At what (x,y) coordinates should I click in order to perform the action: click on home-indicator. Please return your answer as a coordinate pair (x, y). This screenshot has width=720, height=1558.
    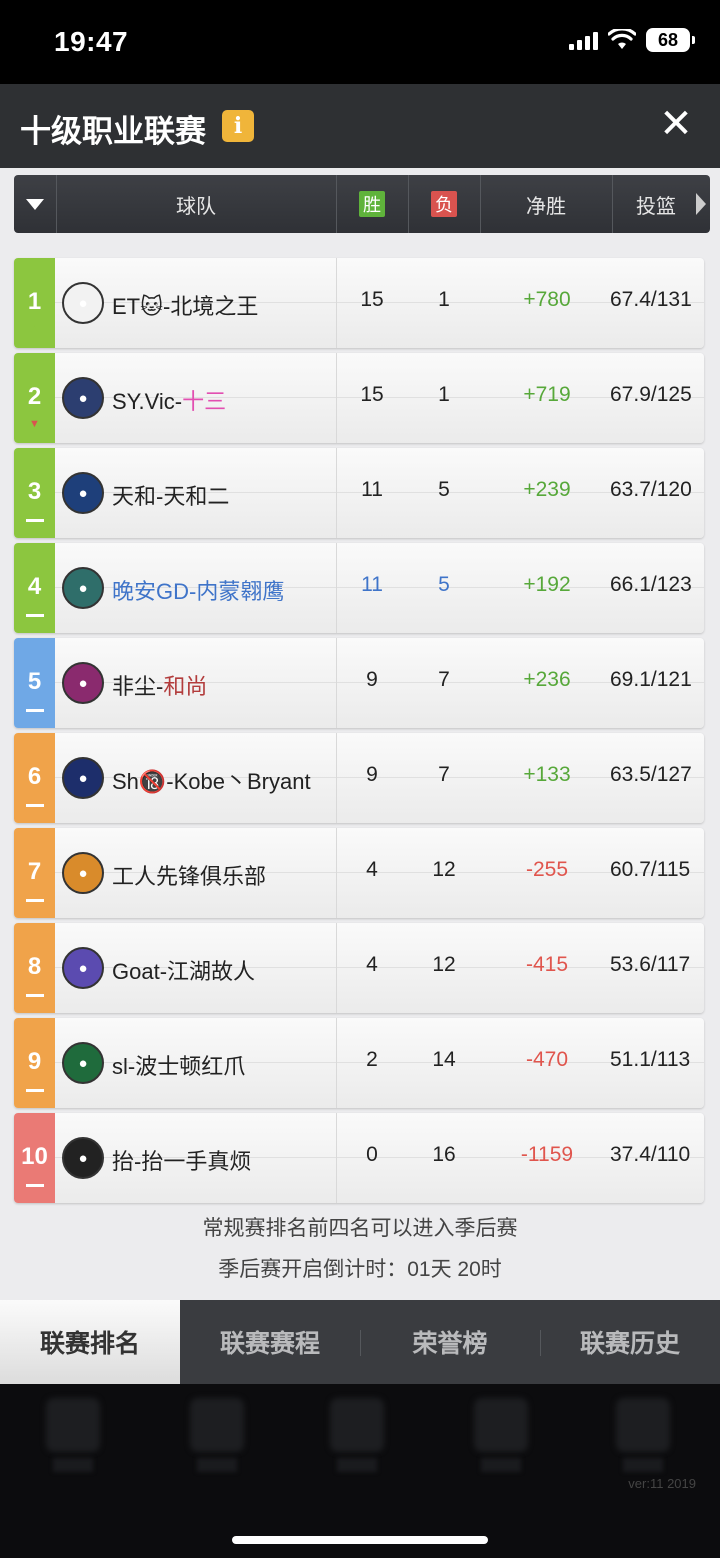
    Looking at the image, I should click on (360, 1540).